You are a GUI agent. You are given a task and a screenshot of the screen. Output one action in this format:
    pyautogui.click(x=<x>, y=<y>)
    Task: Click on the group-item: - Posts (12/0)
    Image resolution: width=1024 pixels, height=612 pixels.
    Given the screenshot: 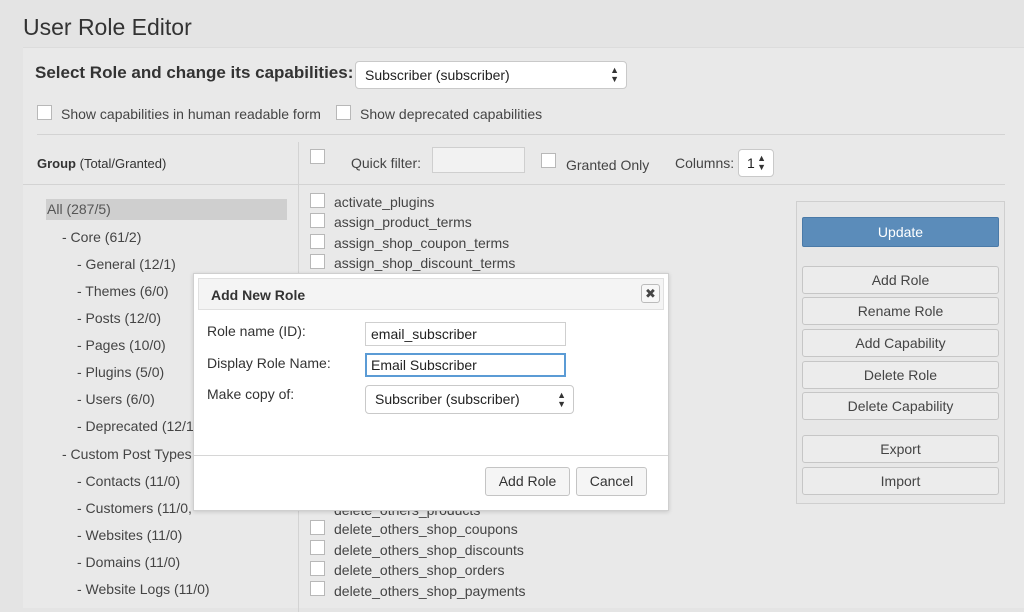 What is the action you would take?
    pyautogui.click(x=119, y=318)
    